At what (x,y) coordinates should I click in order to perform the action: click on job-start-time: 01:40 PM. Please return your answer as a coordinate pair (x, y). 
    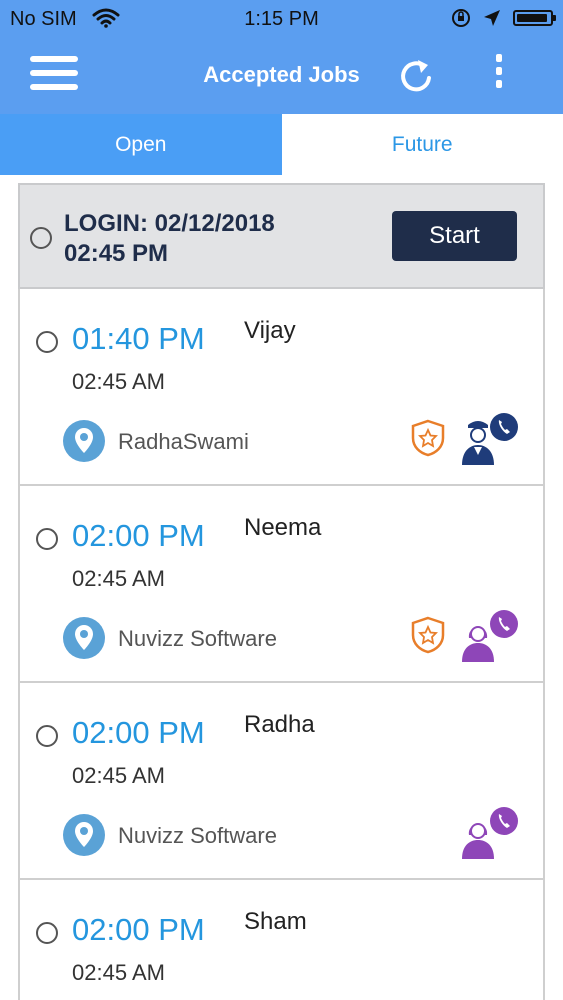
    Looking at the image, I should click on (138, 338).